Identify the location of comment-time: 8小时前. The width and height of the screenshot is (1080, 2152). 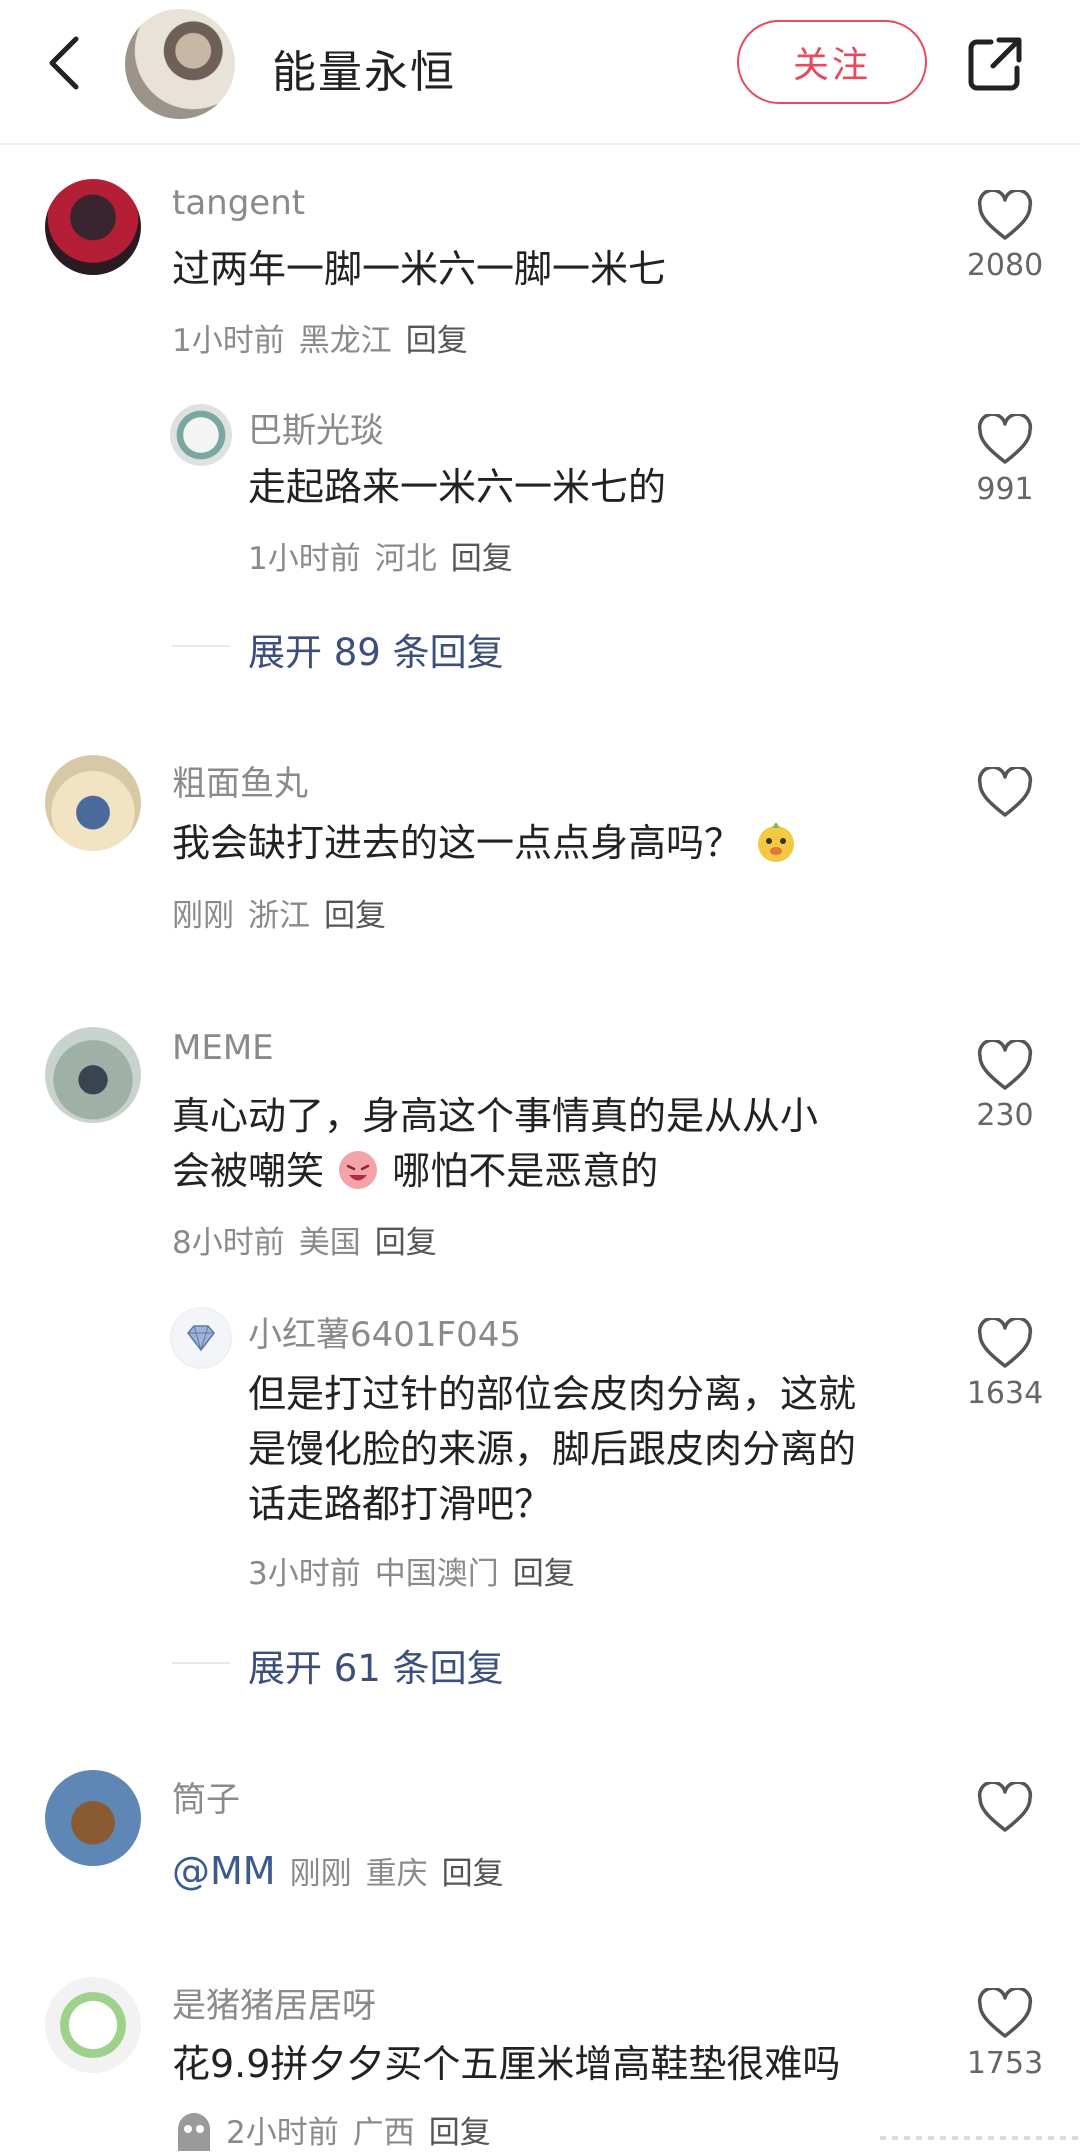
(228, 1243).